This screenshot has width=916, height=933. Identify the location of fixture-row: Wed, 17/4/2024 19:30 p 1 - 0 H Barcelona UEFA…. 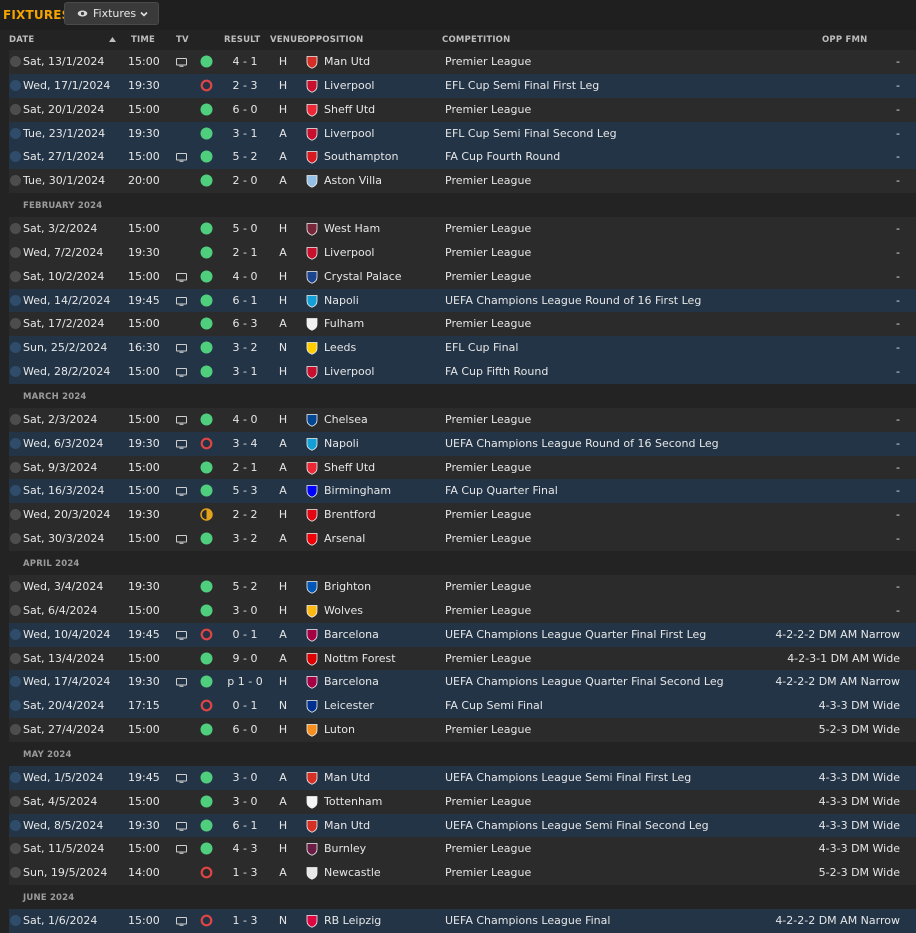
(462, 682).